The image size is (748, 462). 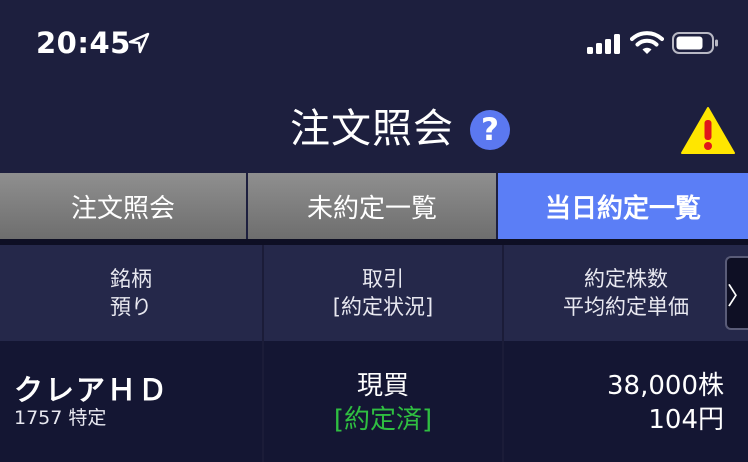 What do you see at coordinates (626, 279) in the screenshot?
I see `column-header-quantity-line1: 約定株数` at bounding box center [626, 279].